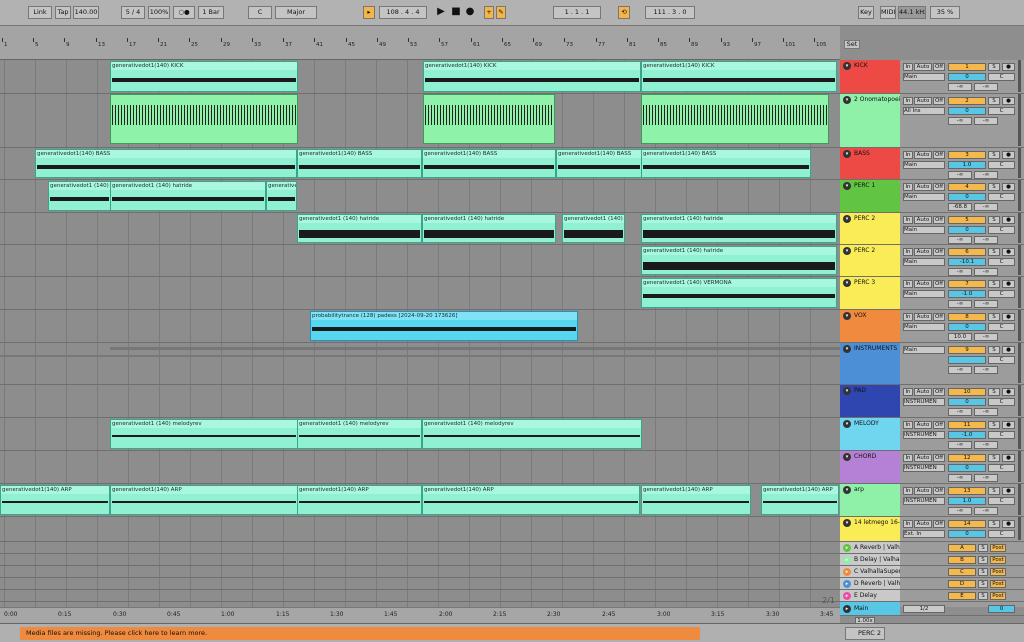 This screenshot has width=1024, height=642. I want to click on track-number: 13, so click(967, 491).